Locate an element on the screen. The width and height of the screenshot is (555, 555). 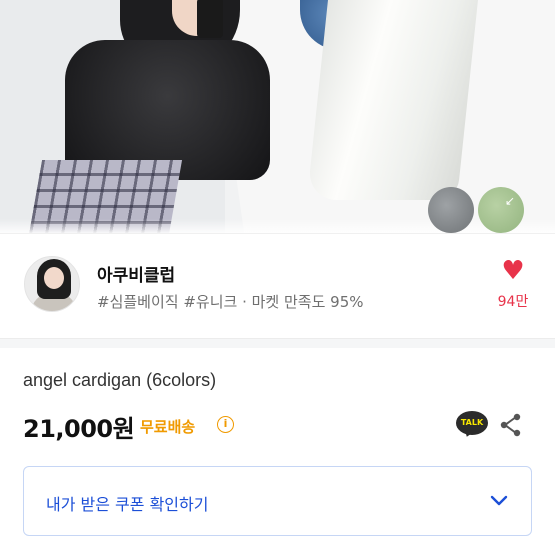
seller-tags: #심플베이직 #유니크 · 마켓 만족도 95% is located at coordinates (230, 302).